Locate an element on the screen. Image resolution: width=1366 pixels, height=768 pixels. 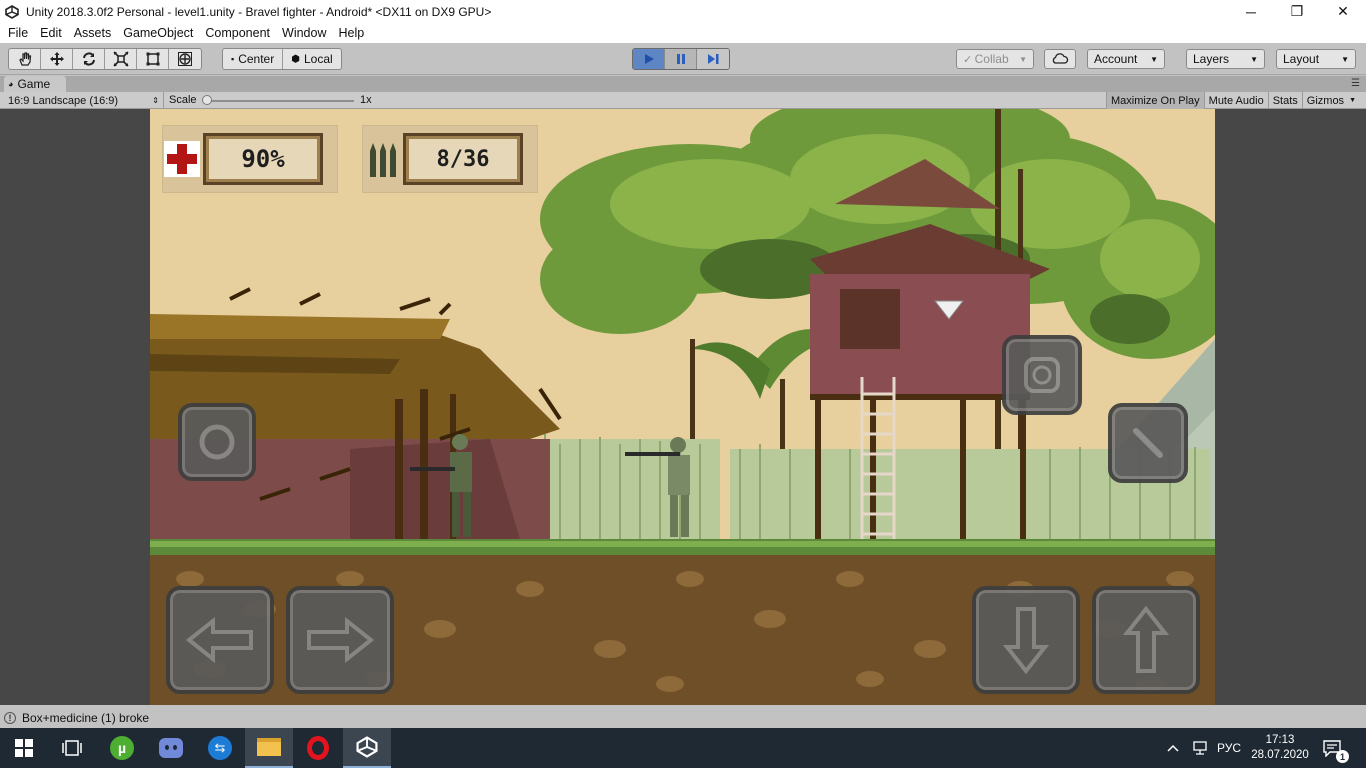
start-button is located at coordinates (24, 748).